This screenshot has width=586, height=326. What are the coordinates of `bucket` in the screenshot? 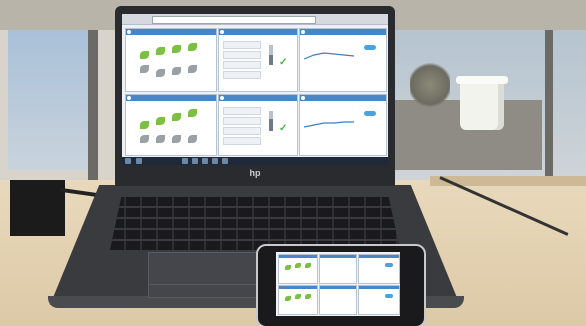 It's located at (482, 105).